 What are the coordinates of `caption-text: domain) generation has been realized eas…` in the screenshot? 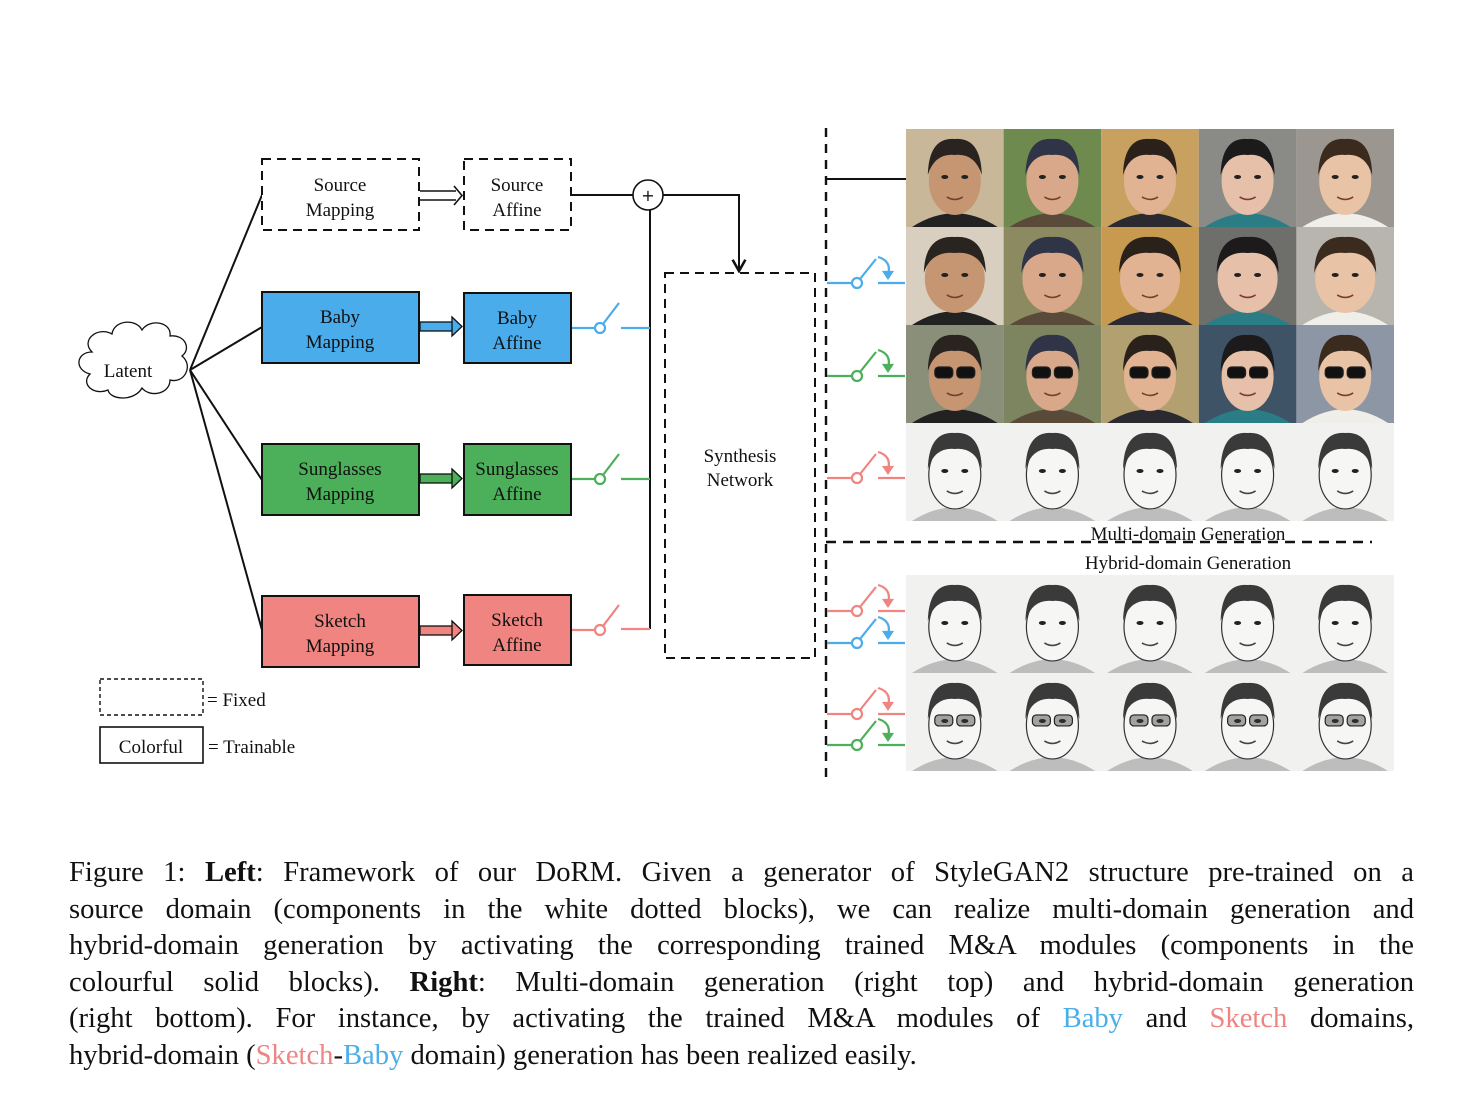 It's located at (660, 1055).